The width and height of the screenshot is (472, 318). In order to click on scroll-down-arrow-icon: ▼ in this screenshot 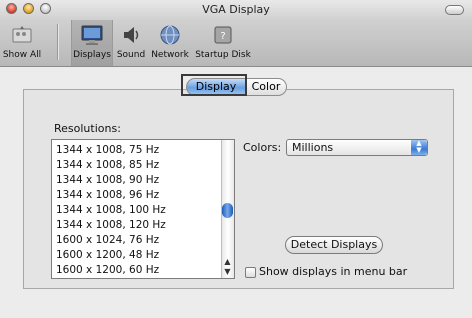, I will do `click(227, 272)`.